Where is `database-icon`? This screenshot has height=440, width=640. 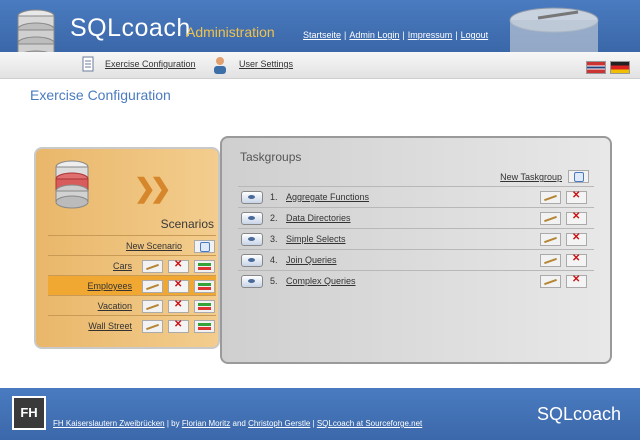
database-icon is located at coordinates (72, 184).